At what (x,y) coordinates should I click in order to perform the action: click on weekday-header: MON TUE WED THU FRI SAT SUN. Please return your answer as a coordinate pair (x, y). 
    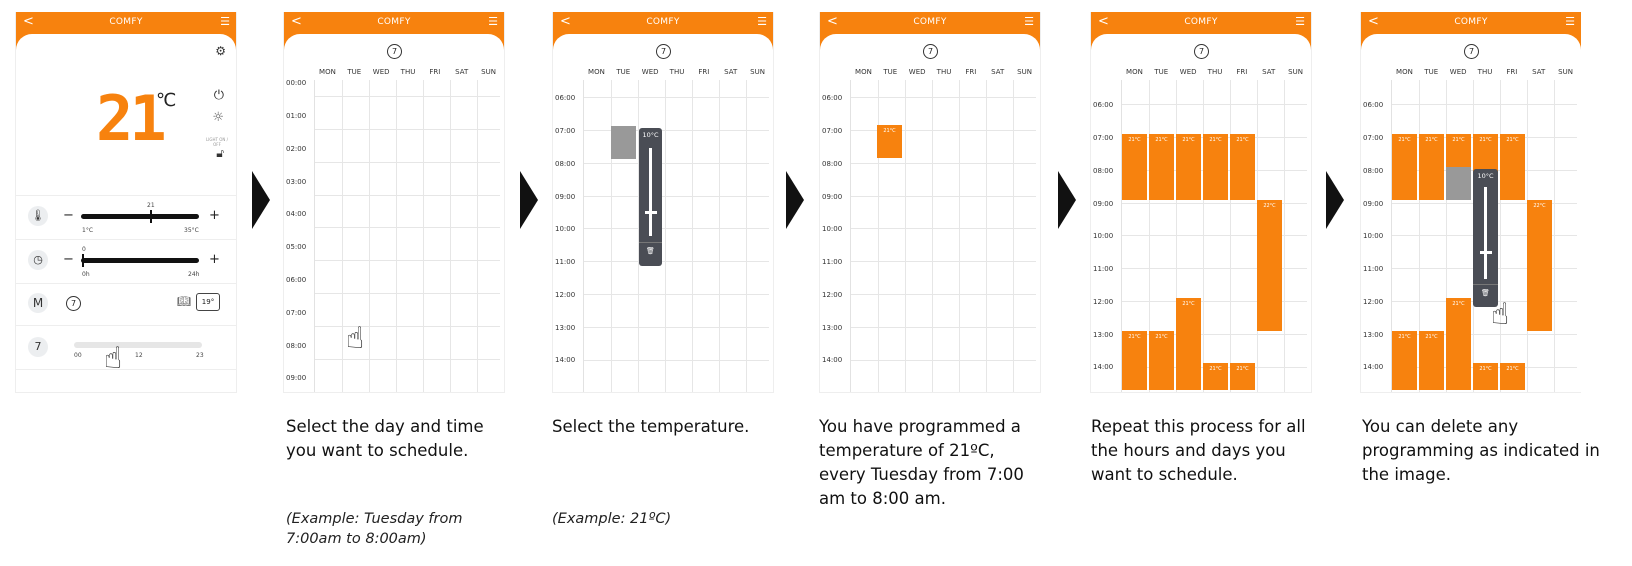
    Looking at the image, I should click on (1485, 73).